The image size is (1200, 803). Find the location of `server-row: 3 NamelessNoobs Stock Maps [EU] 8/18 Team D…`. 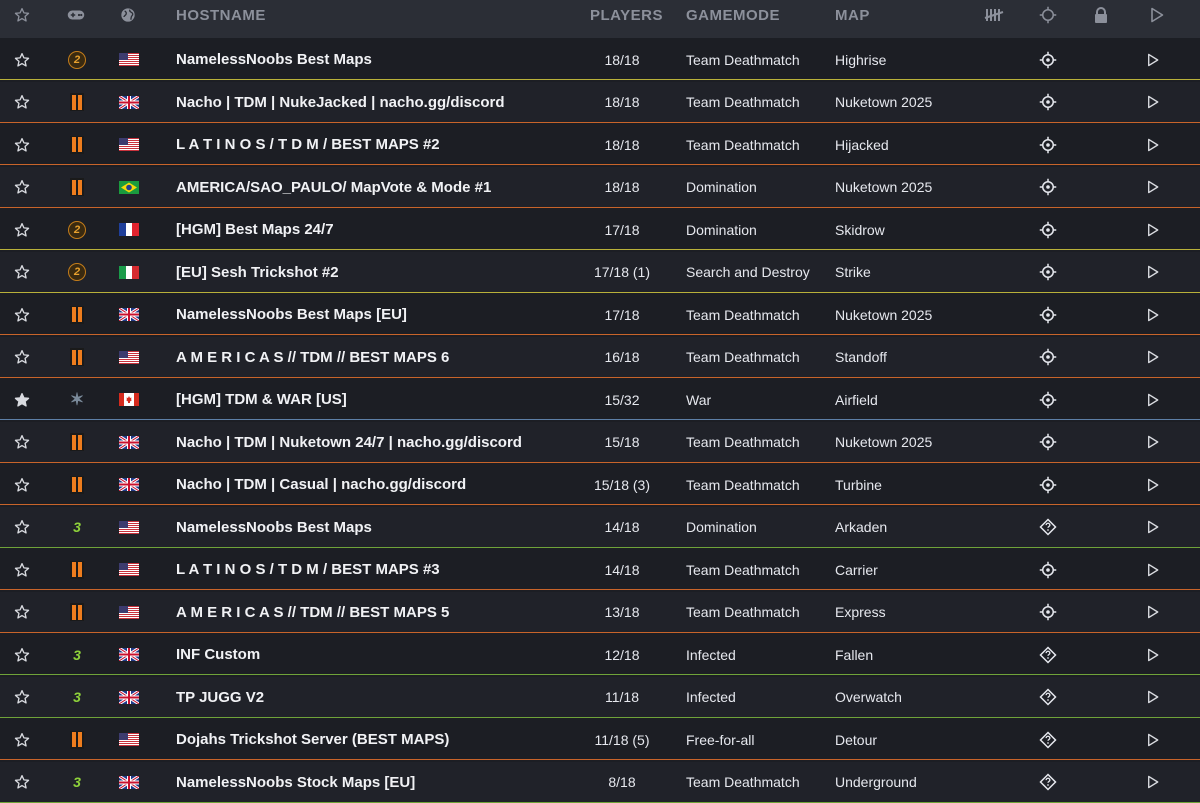

server-row: 3 NamelessNoobs Stock Maps [EU] 8/18 Team D… is located at coordinates (600, 782).